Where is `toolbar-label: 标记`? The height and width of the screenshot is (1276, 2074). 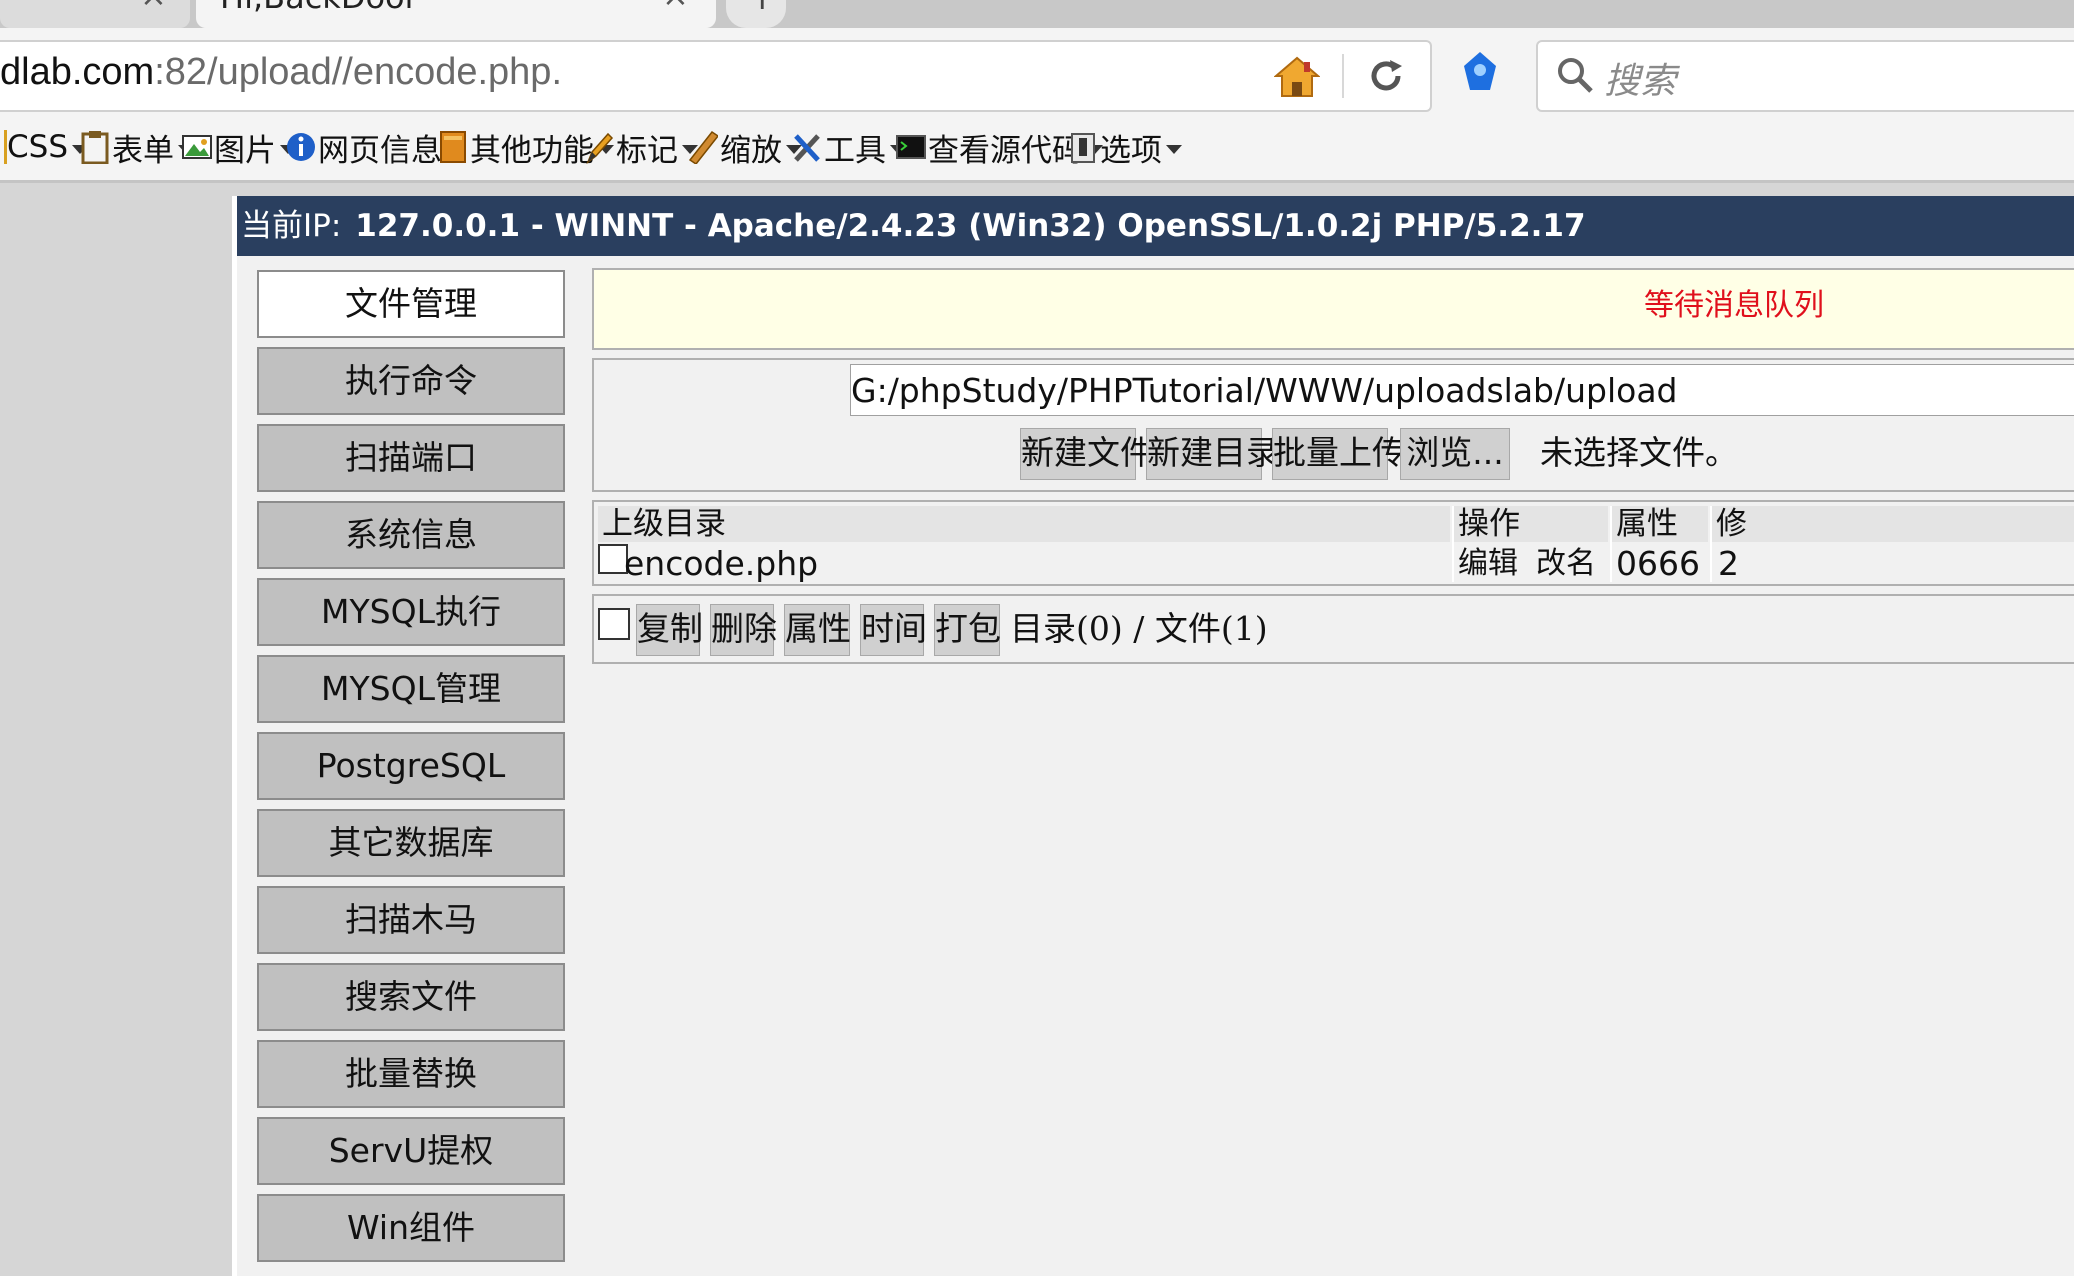
toolbar-label: 标记 is located at coordinates (647, 150).